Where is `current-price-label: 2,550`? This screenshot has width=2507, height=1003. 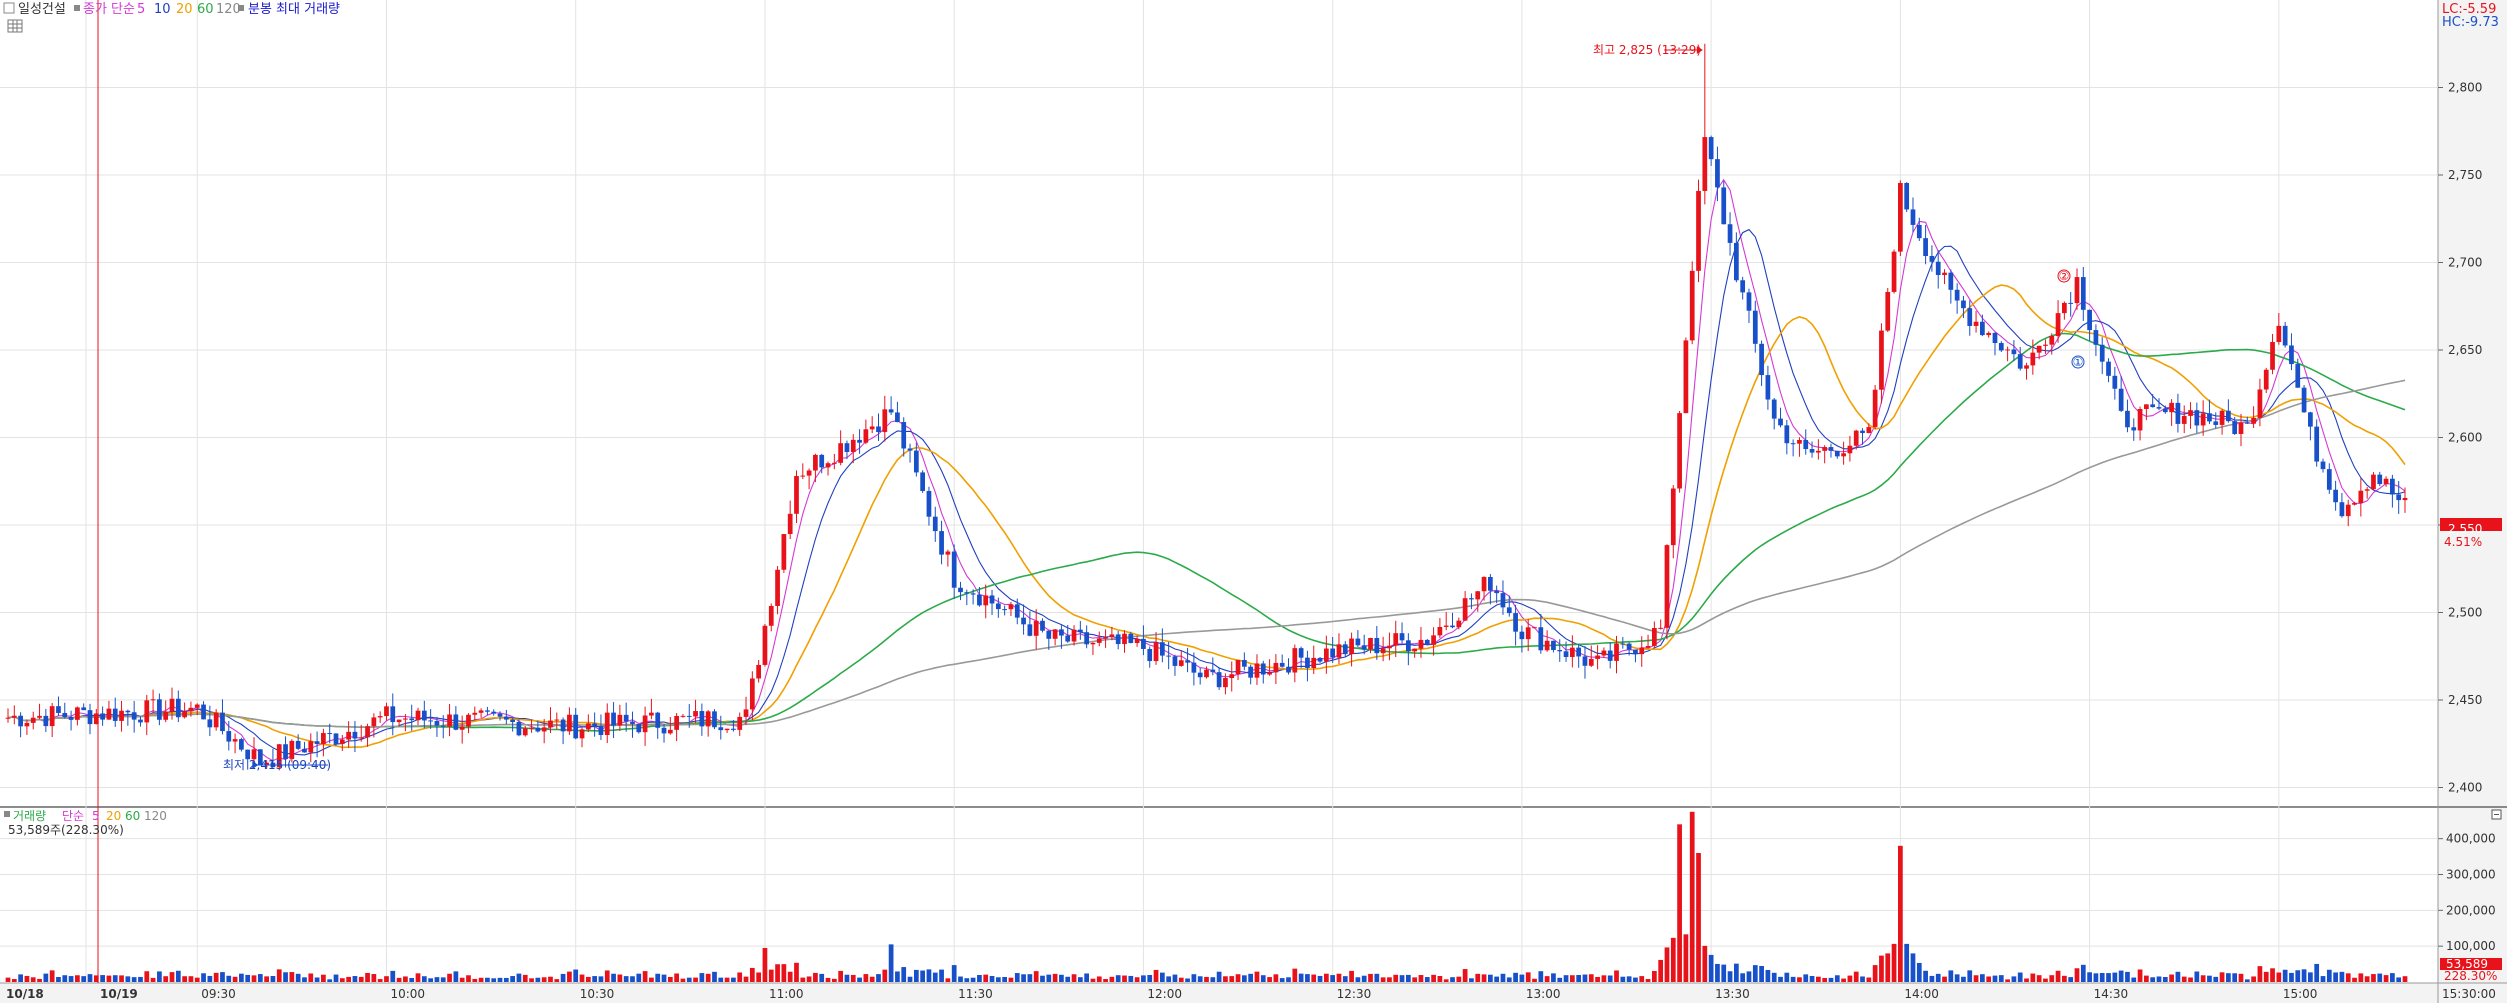 current-price-label: 2,550 is located at coordinates (2465, 529).